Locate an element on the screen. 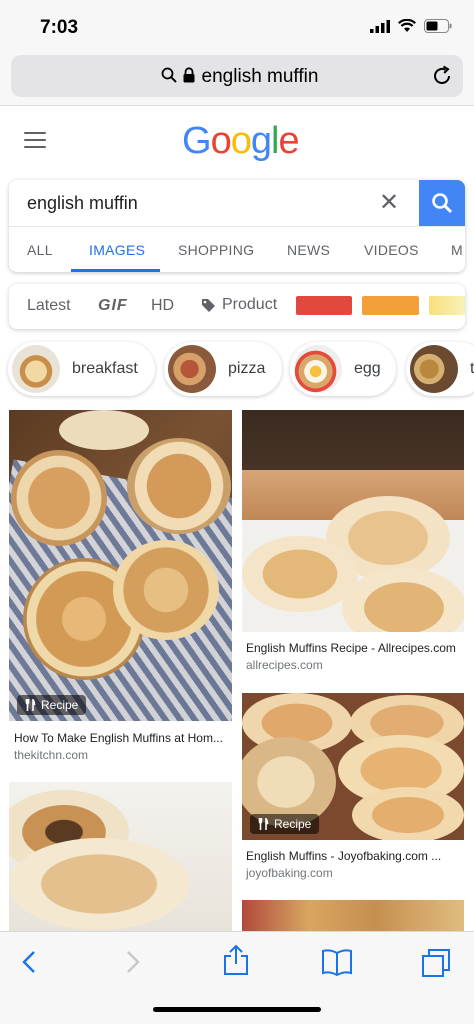  chip-more: t is located at coordinates (440, 369).